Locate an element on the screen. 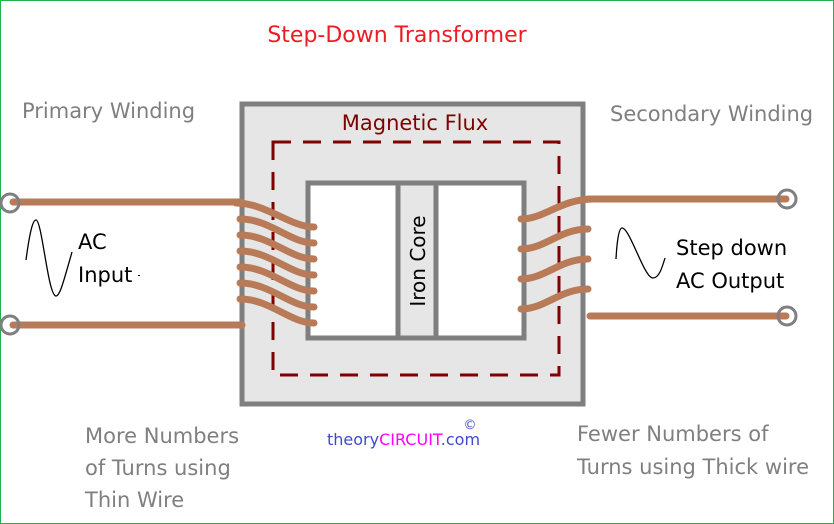 The image size is (834, 524). ac-output-sine-icon is located at coordinates (640, 253).